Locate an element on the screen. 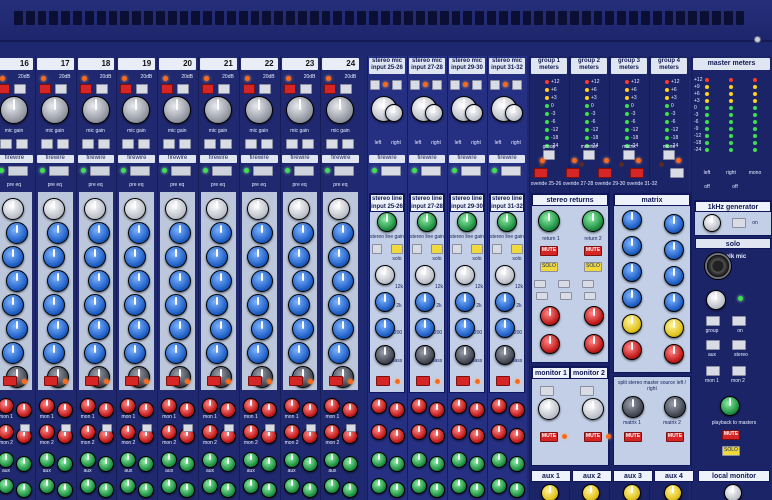  talk-mon2-button is located at coordinates (739, 371).